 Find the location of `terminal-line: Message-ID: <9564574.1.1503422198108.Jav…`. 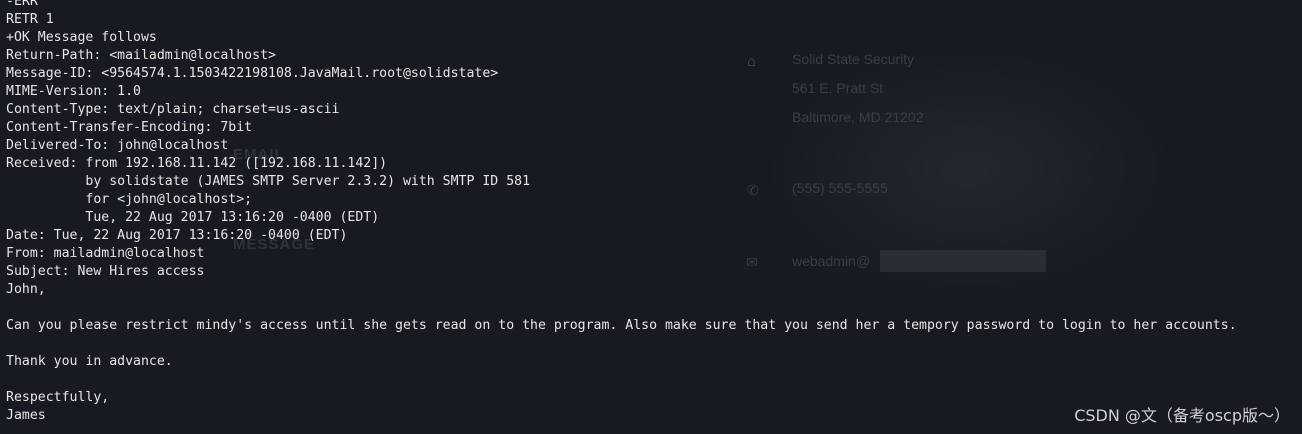

terminal-line: Message-ID: <9564574.1.1503422198108.Jav… is located at coordinates (252, 73).